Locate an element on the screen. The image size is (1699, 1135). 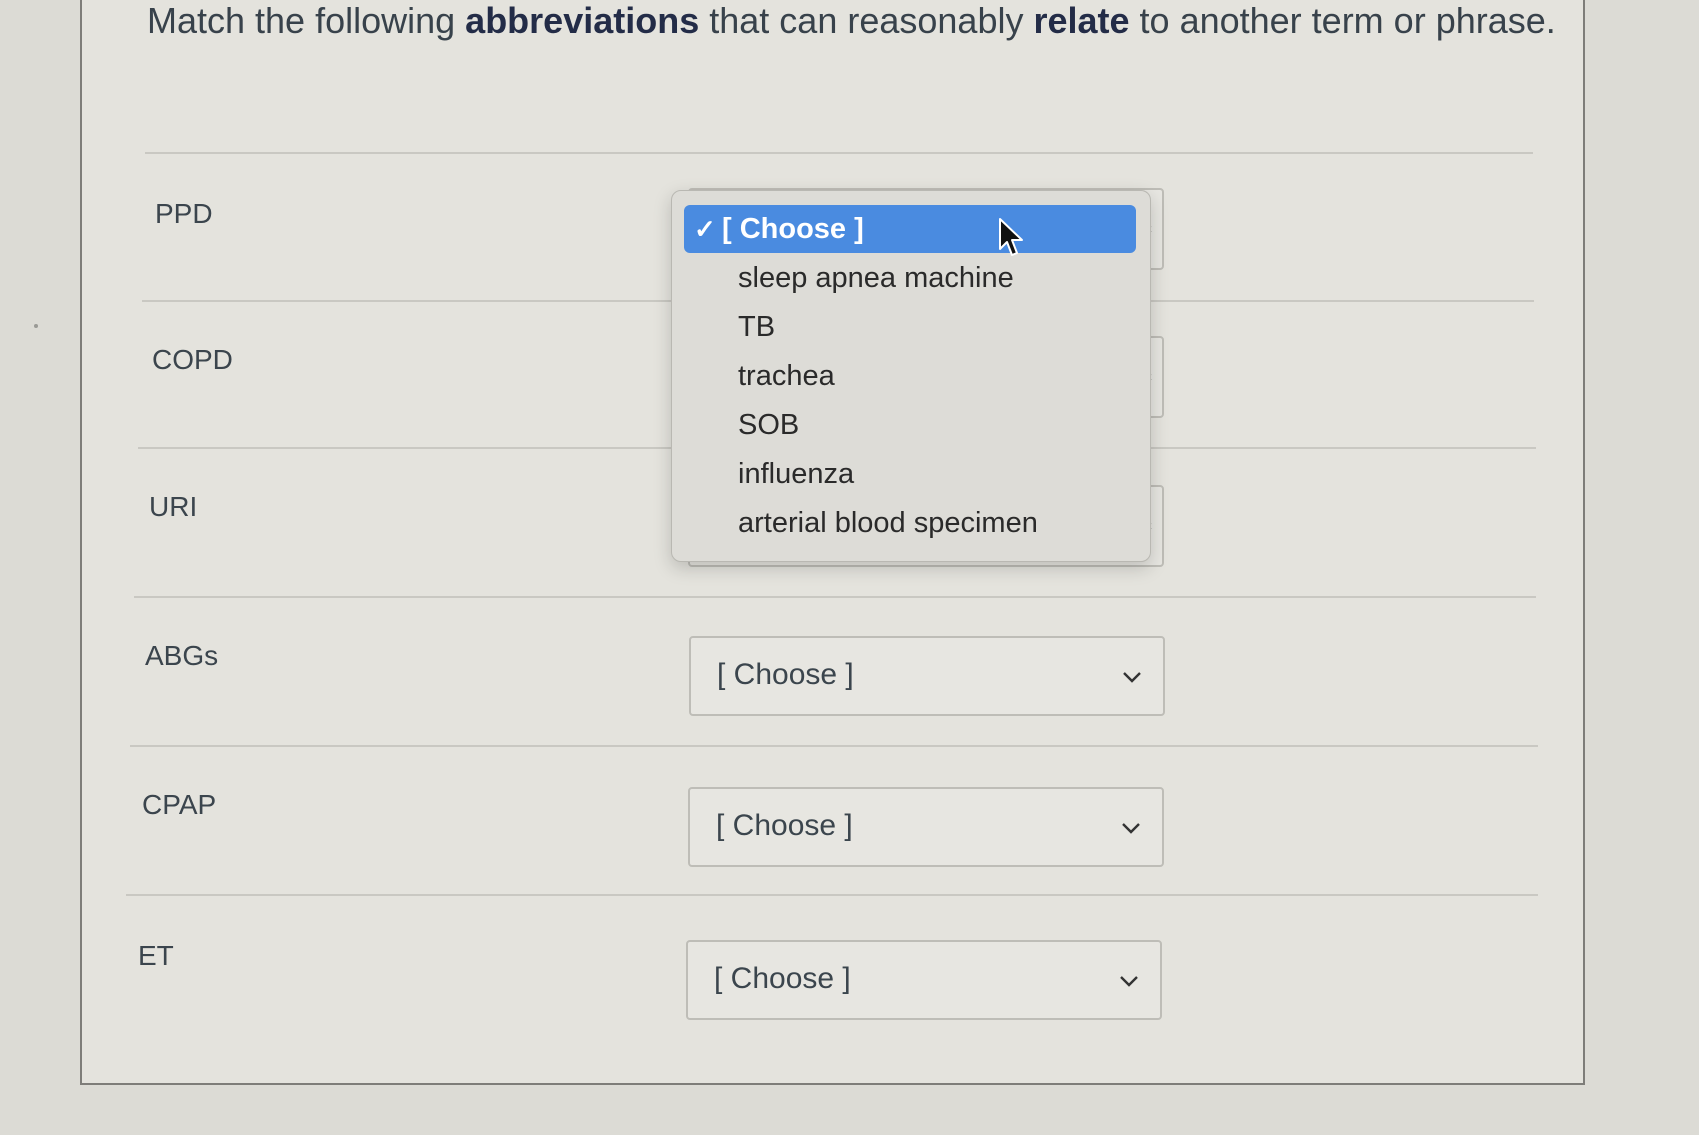
dropdown-option-trachea: trachea is located at coordinates (910, 376).